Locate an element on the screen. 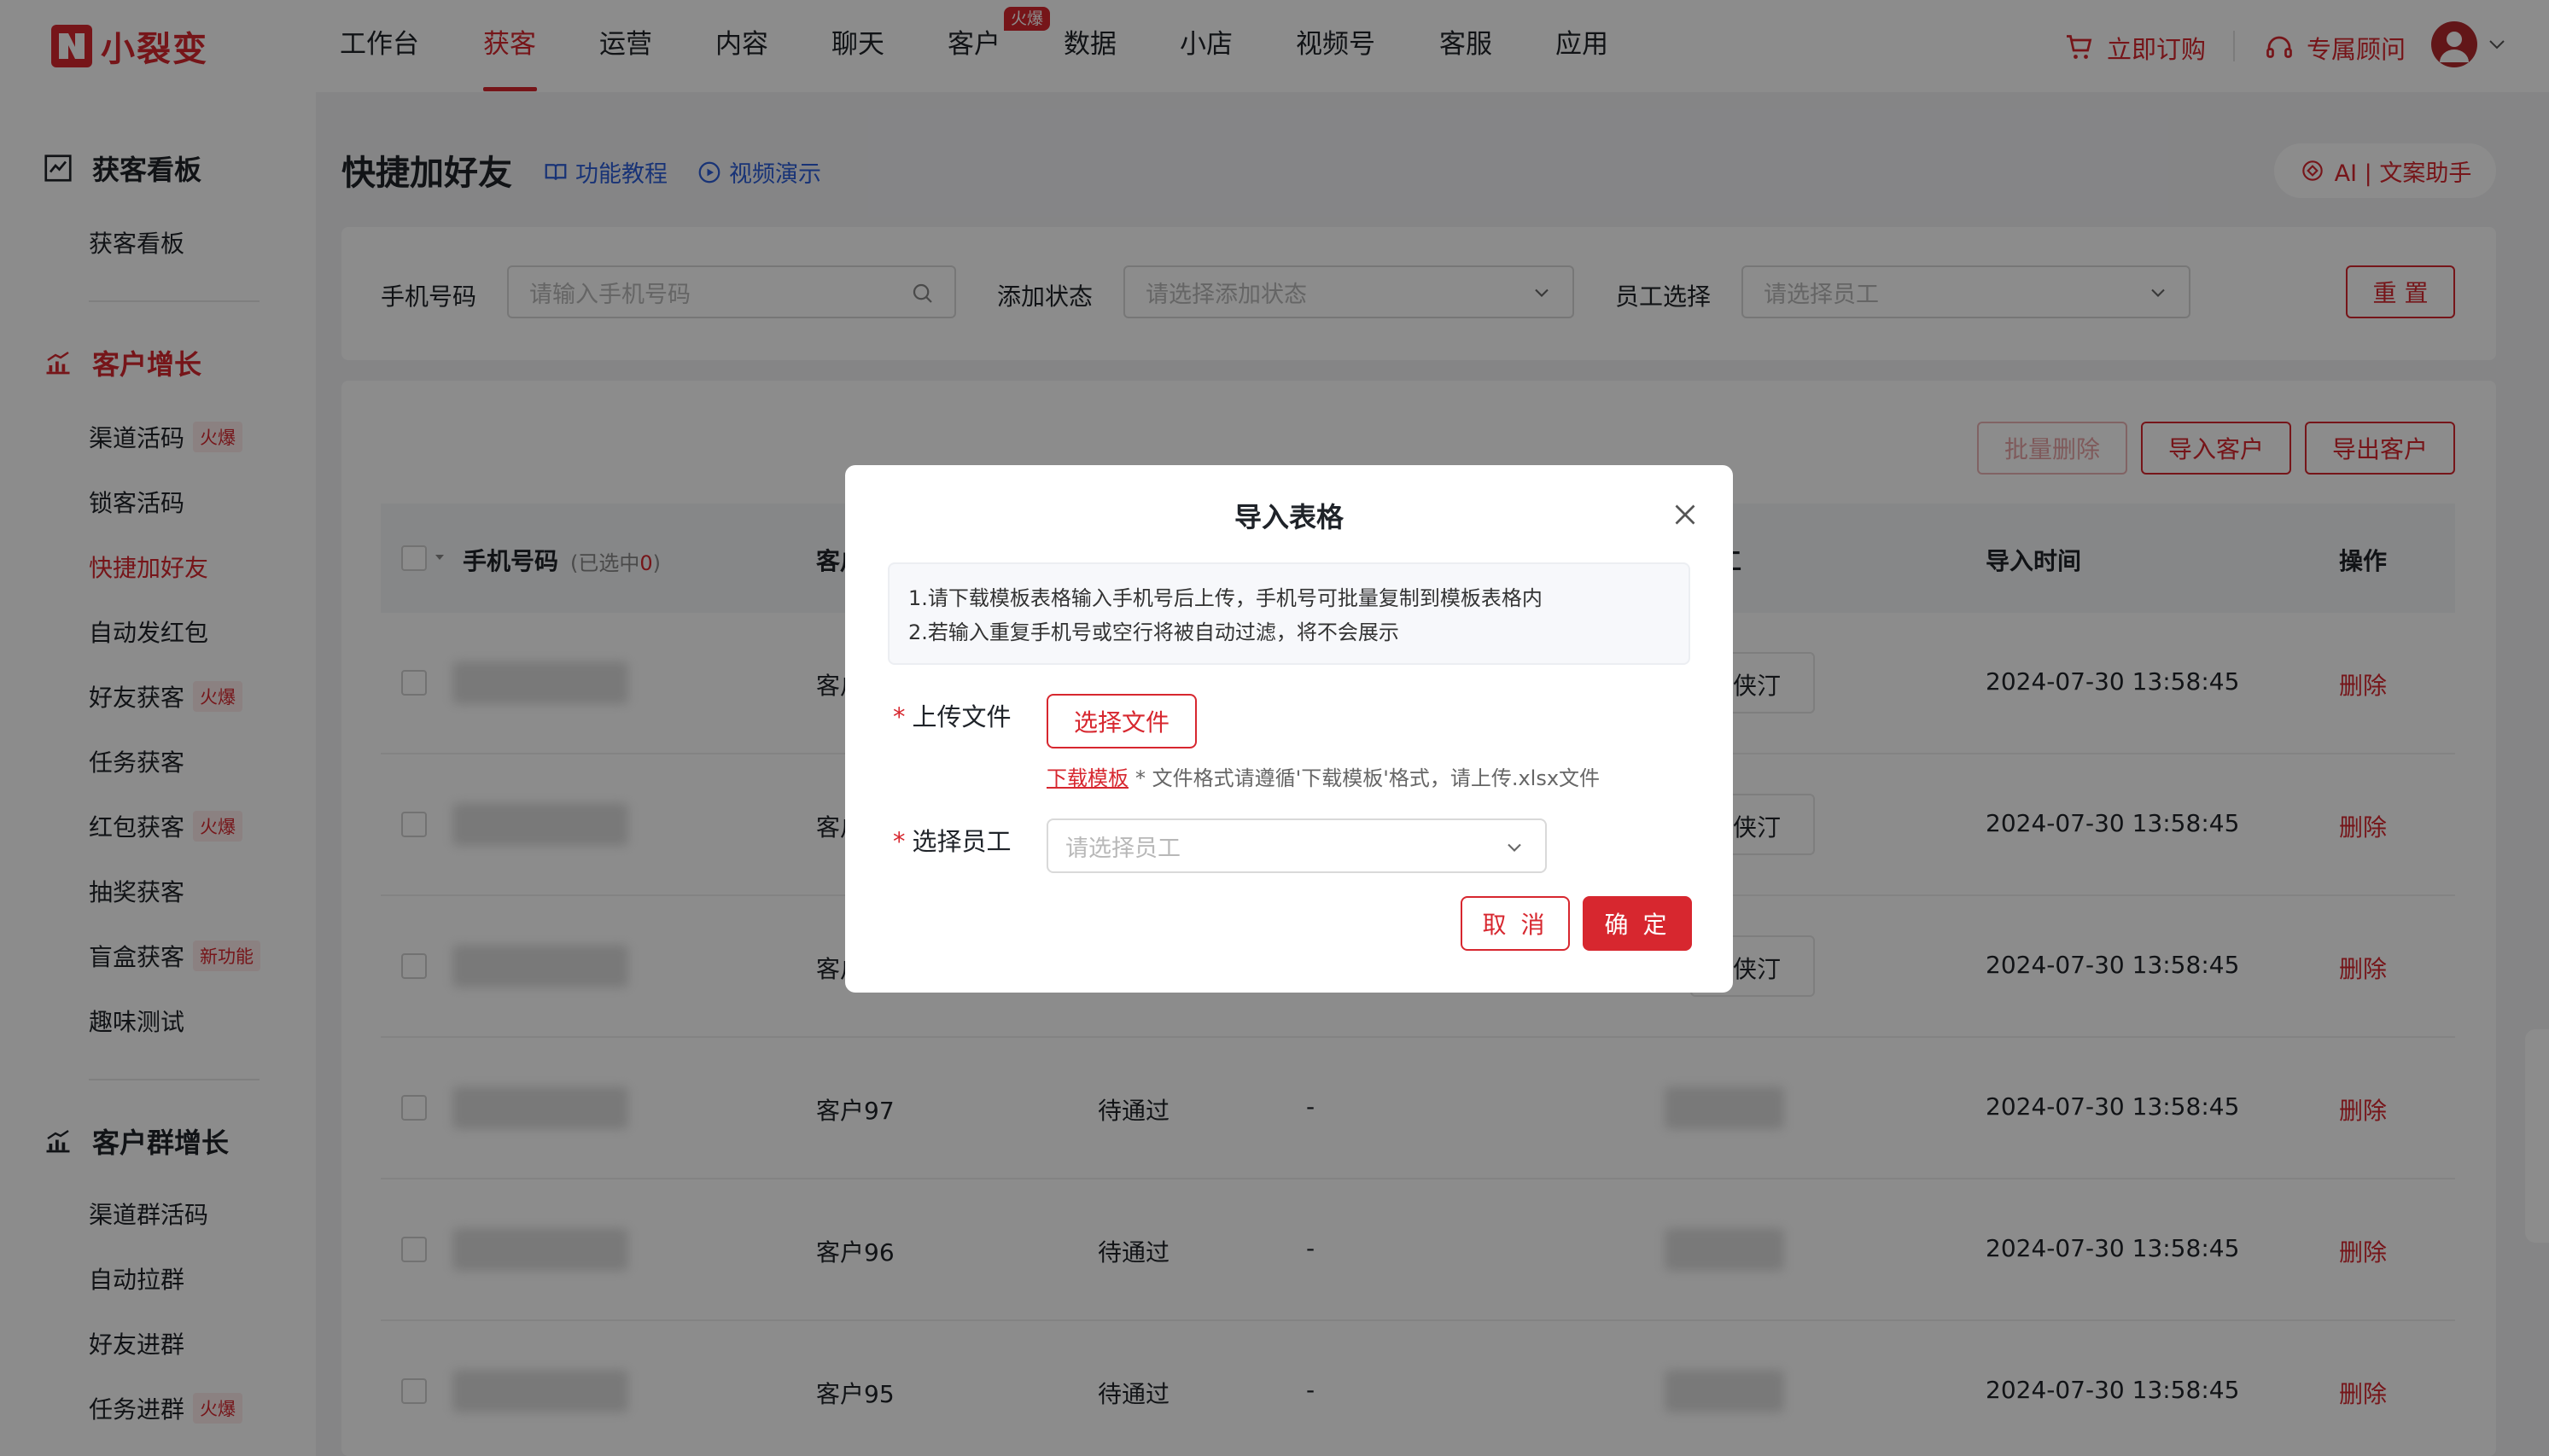 Image resolution: width=2549 pixels, height=1456 pixels. upload-file-label: * 上传文件 is located at coordinates (953, 715).